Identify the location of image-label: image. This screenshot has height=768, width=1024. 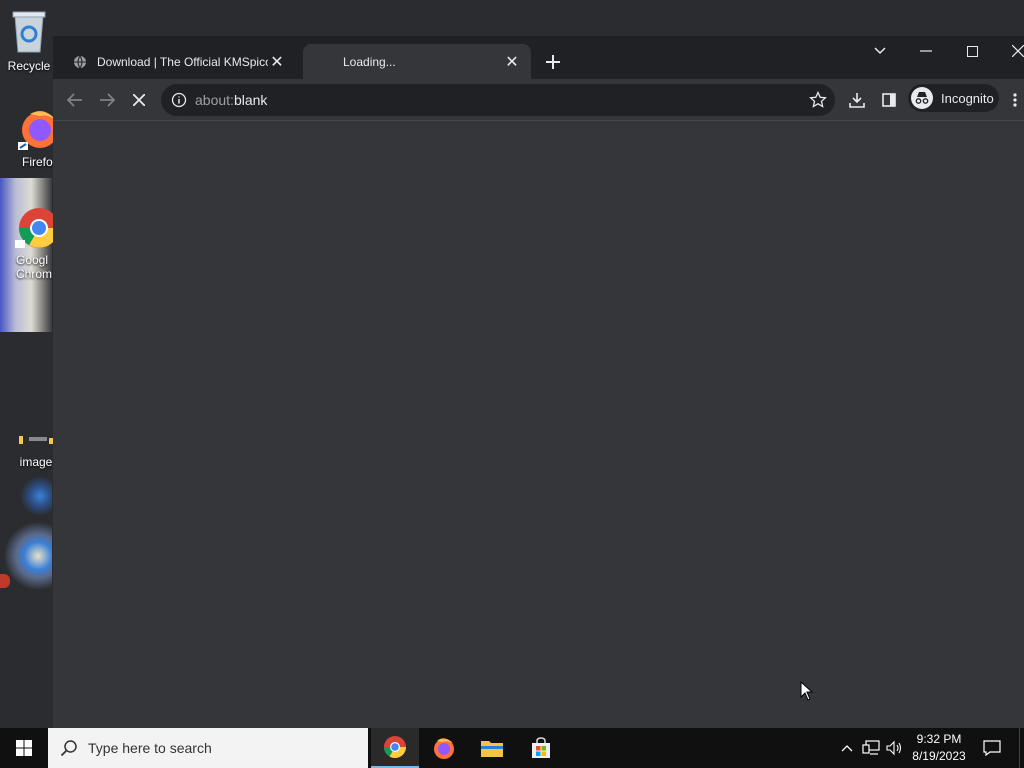
(36, 462).